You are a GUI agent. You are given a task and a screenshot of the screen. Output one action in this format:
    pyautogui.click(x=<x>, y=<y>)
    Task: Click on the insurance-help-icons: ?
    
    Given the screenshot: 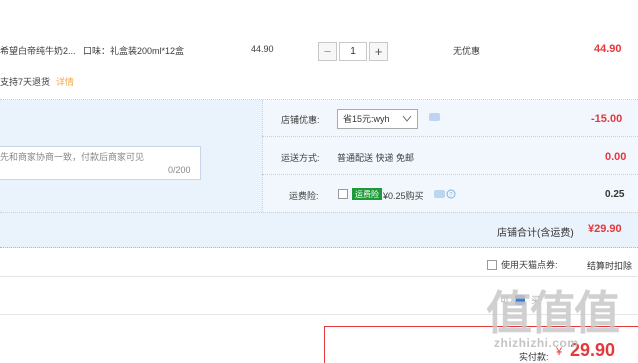 What is the action you would take?
    pyautogui.click(x=445, y=194)
    